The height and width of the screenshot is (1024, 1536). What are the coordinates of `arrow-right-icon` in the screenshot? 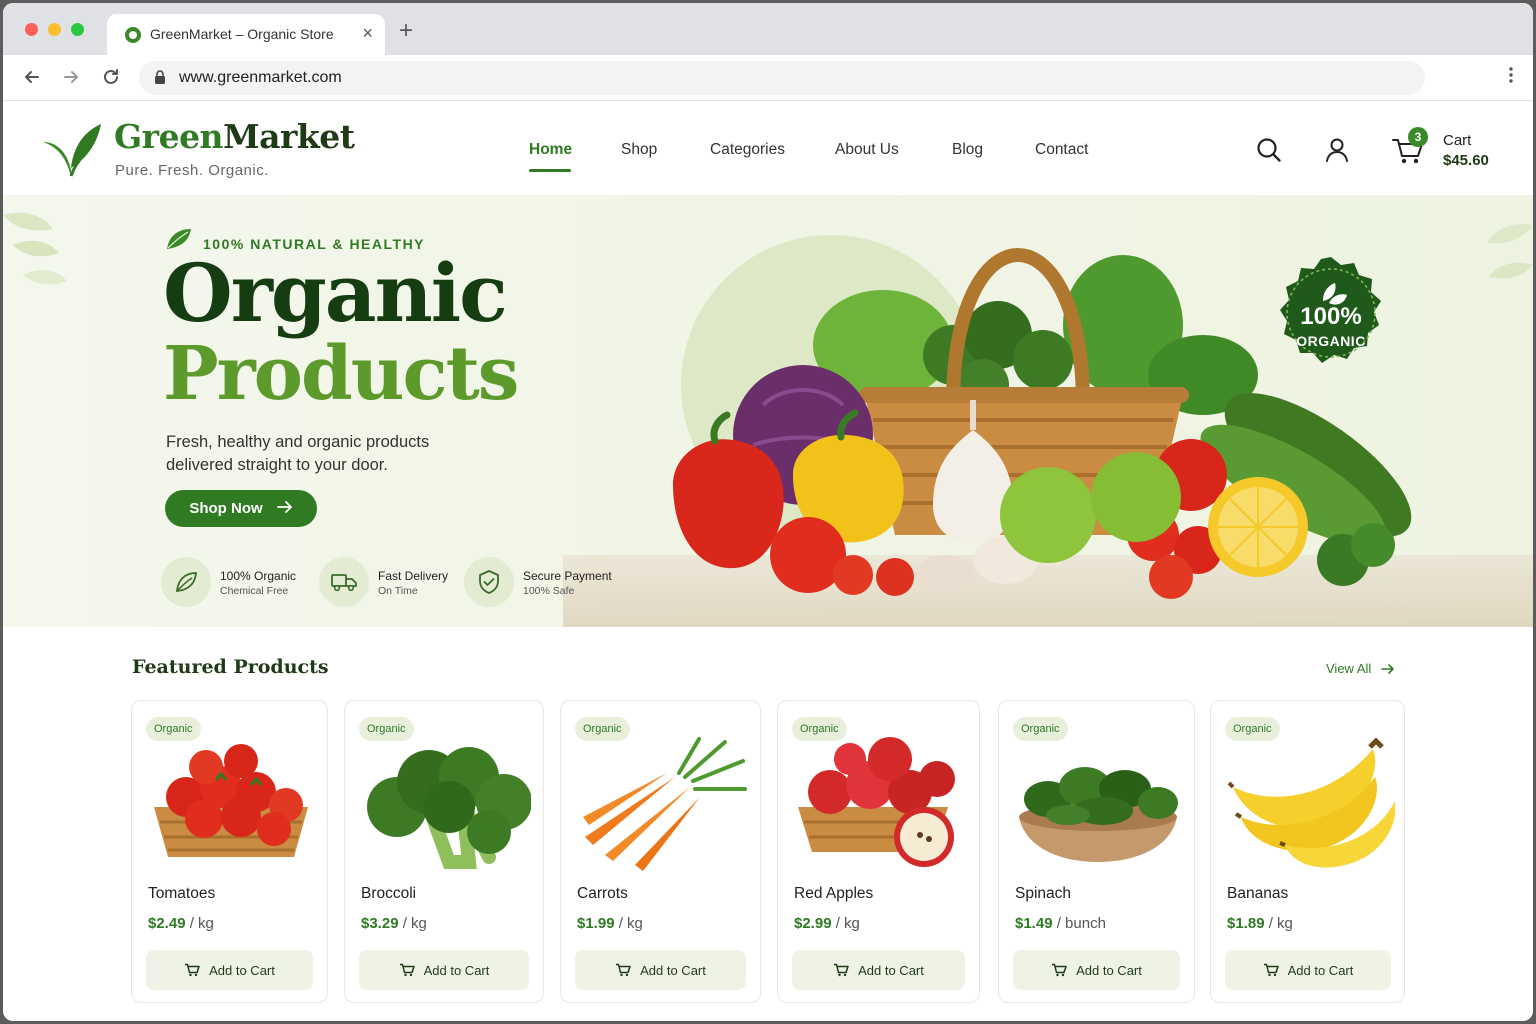 It's located at (284, 509).